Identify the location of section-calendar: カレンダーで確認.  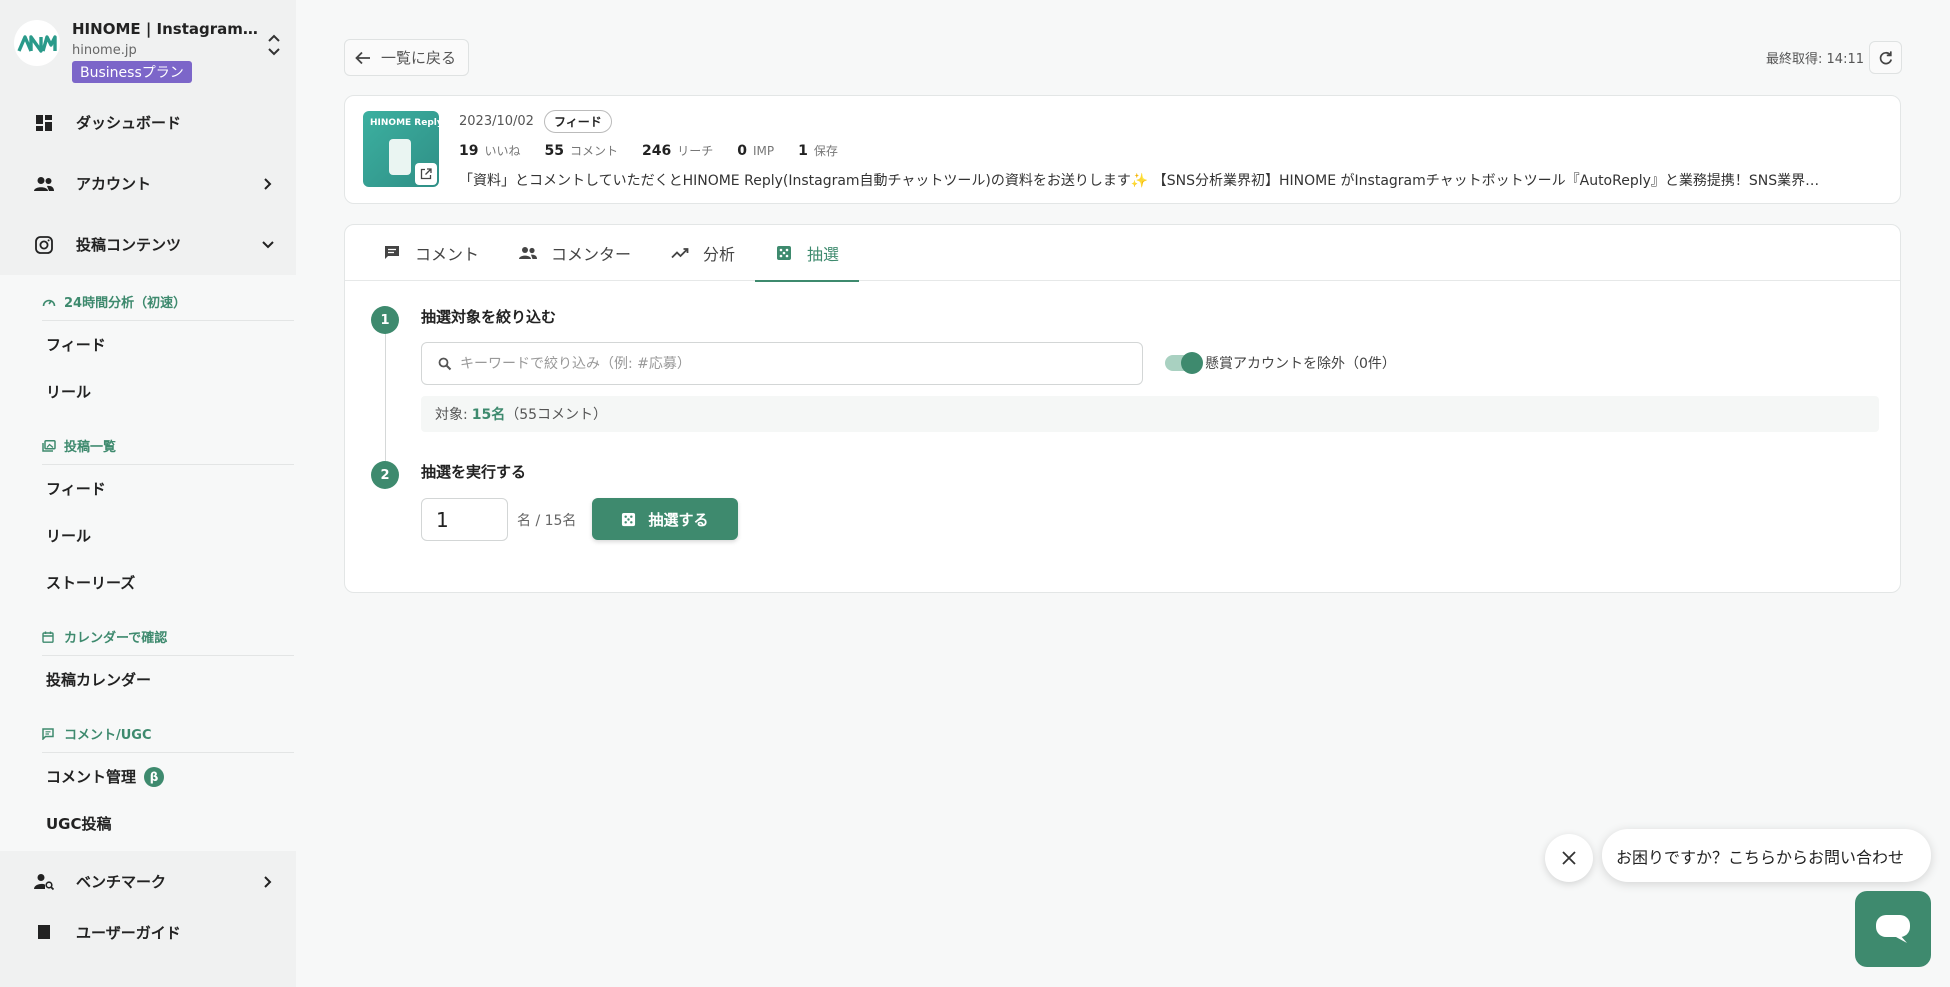
(168, 637).